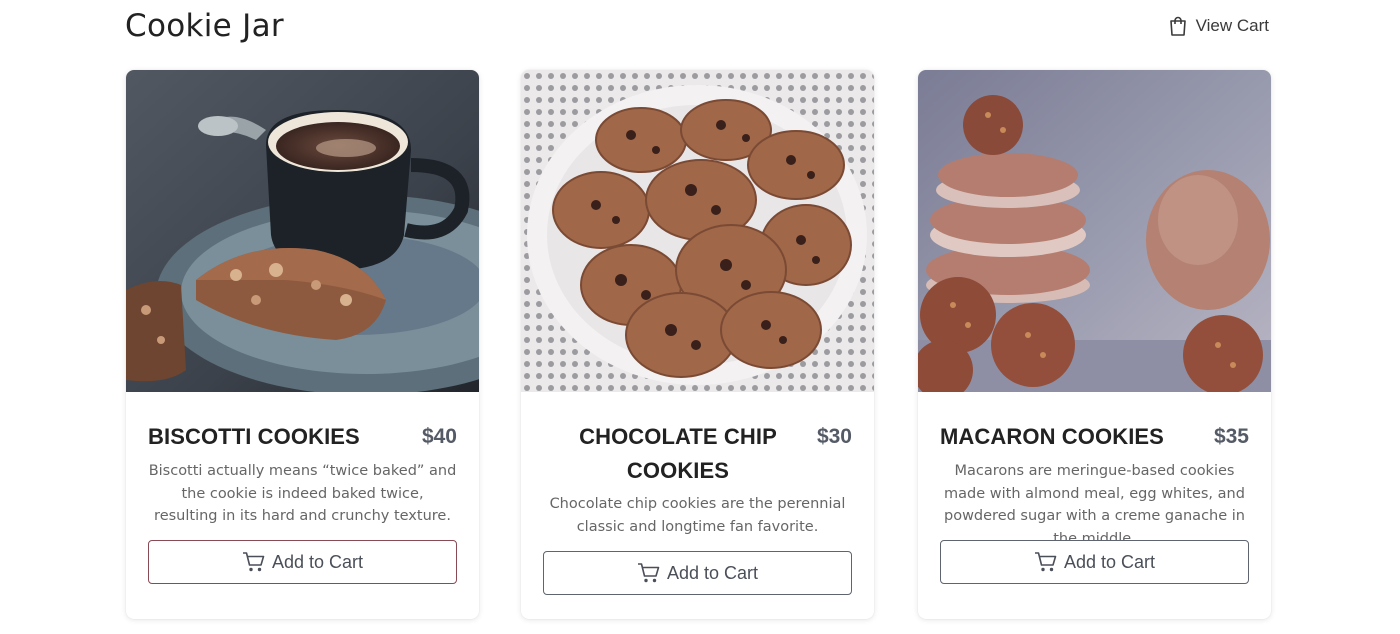 The width and height of the screenshot is (1400, 634). I want to click on product-price: $30, so click(834, 436).